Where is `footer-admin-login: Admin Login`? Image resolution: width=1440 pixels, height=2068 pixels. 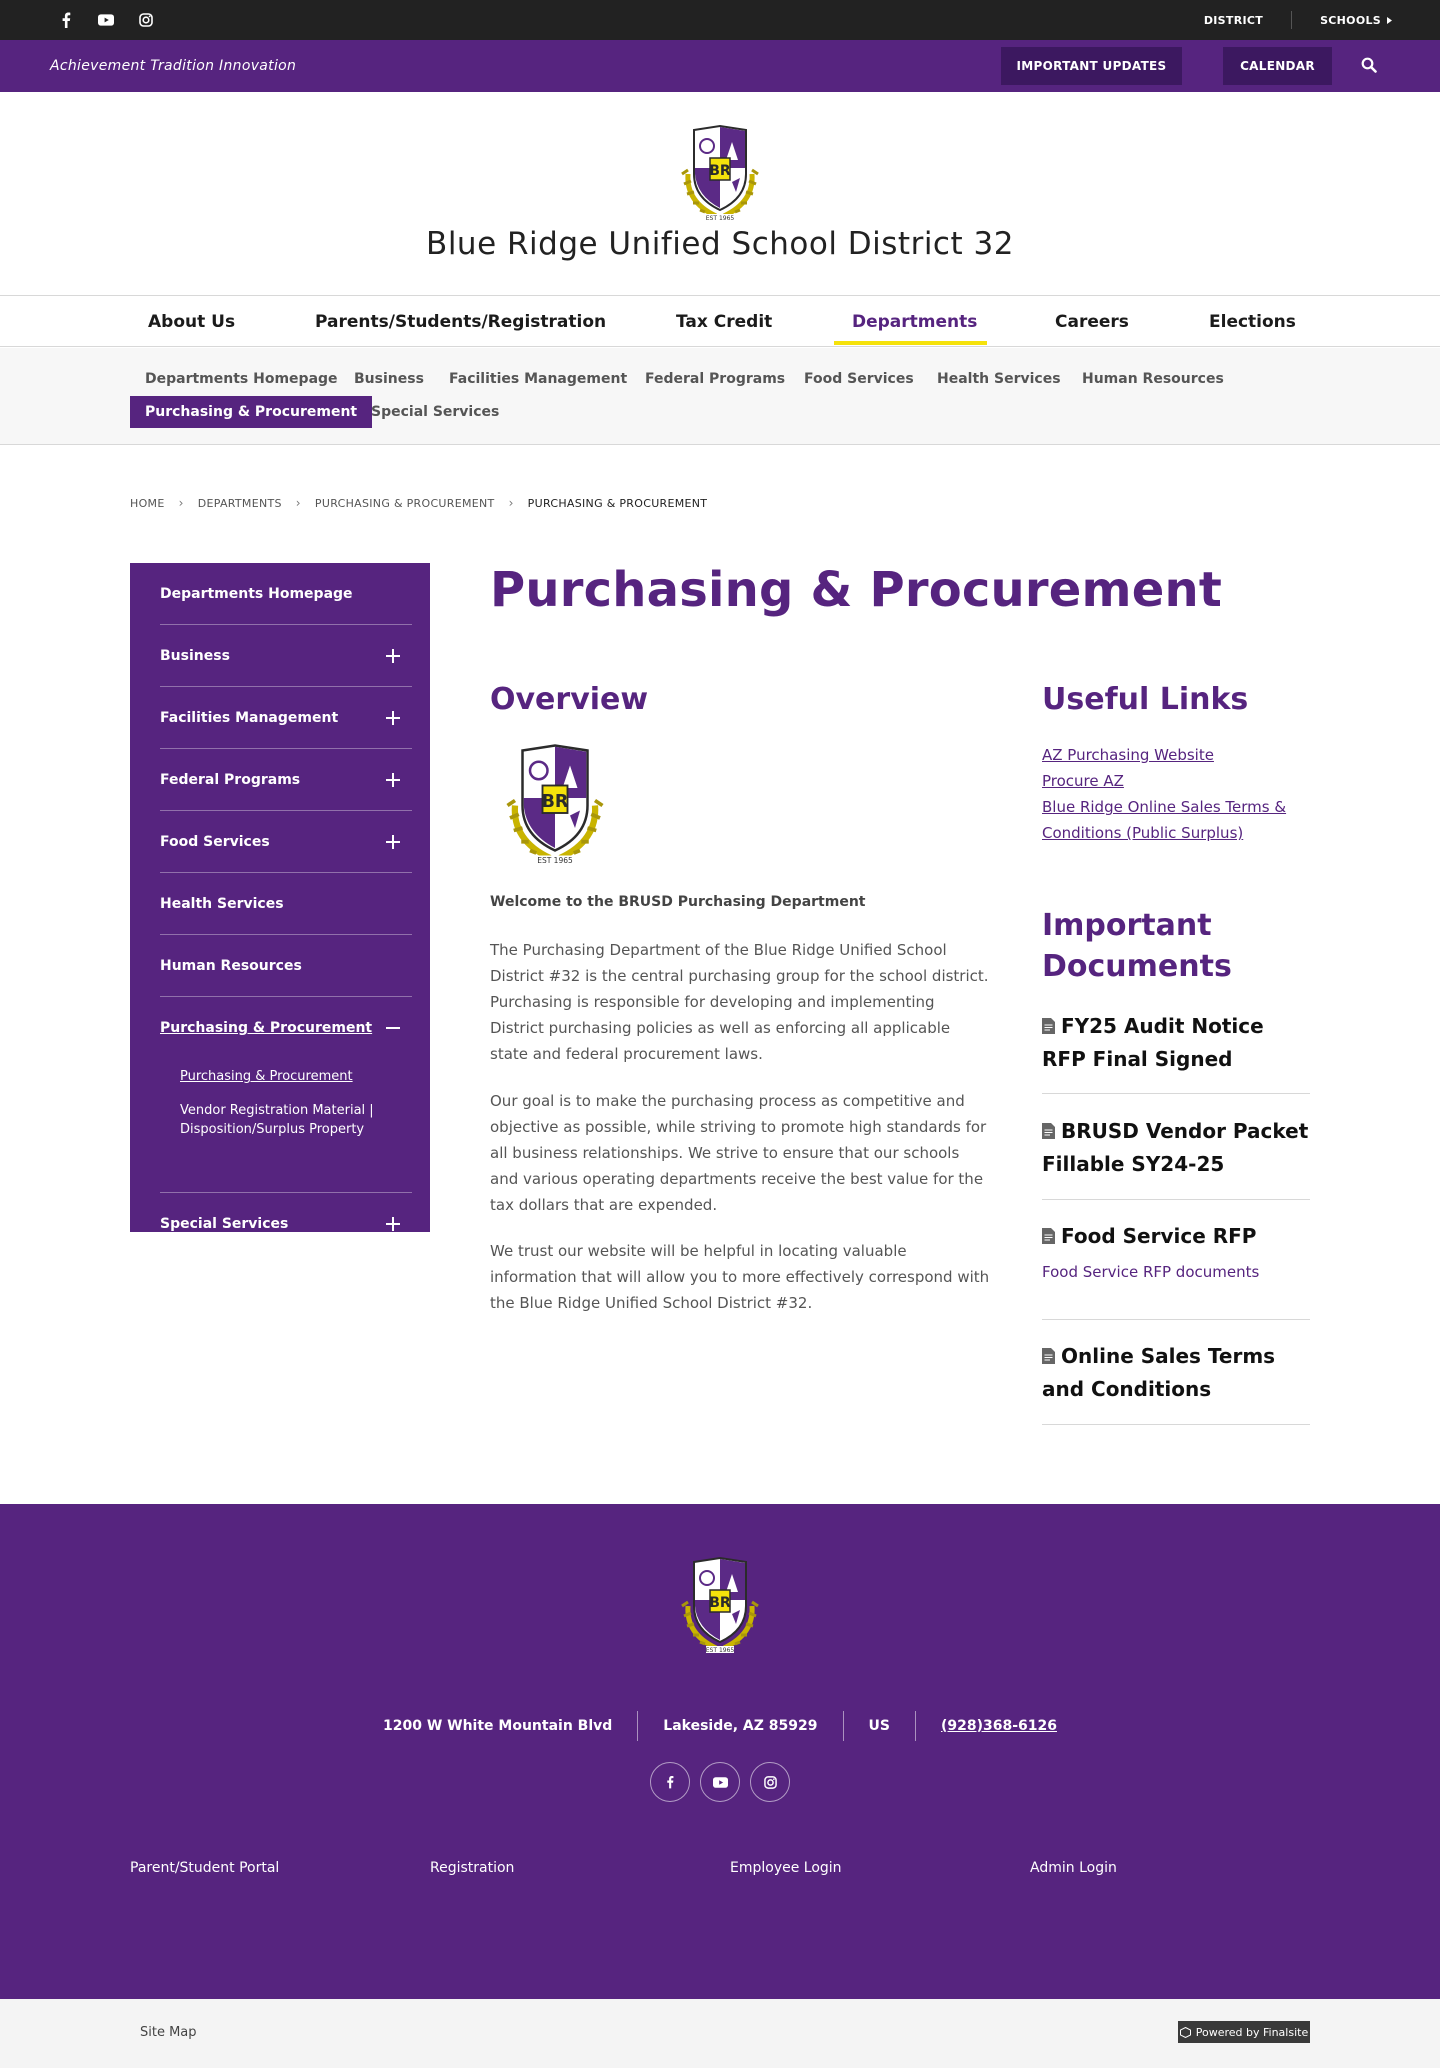
footer-admin-login: Admin Login is located at coordinates (1073, 1868).